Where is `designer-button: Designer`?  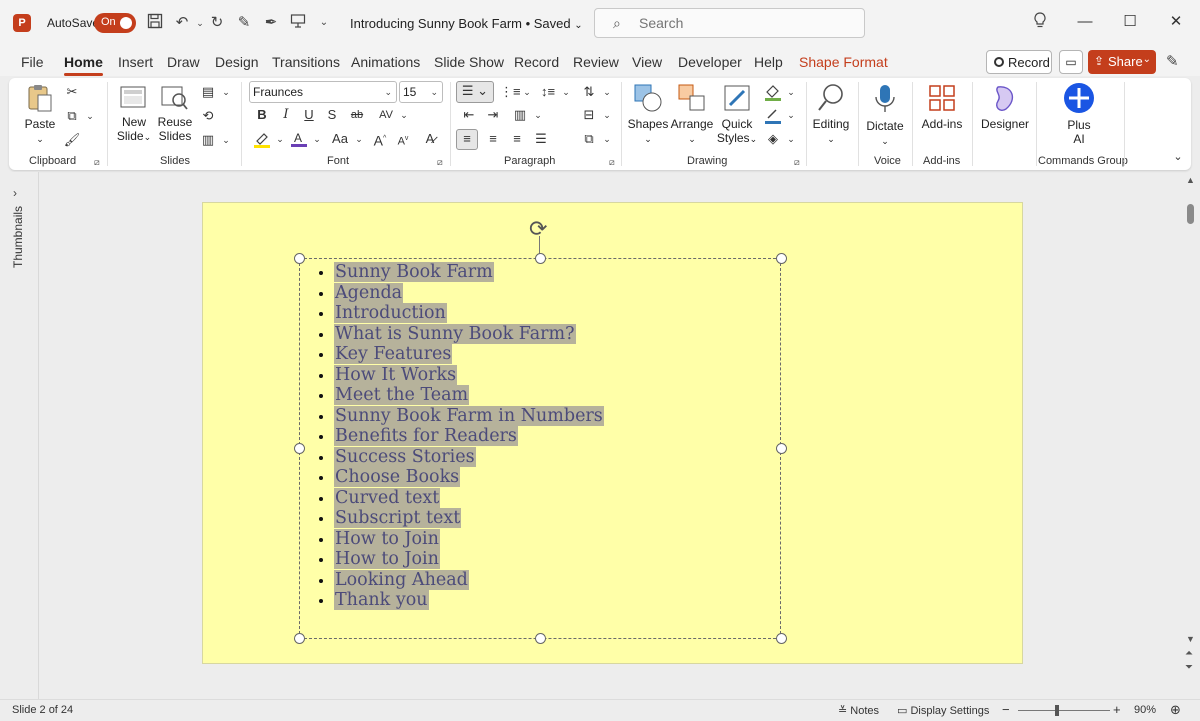
designer-button: Designer is located at coordinates (1005, 107).